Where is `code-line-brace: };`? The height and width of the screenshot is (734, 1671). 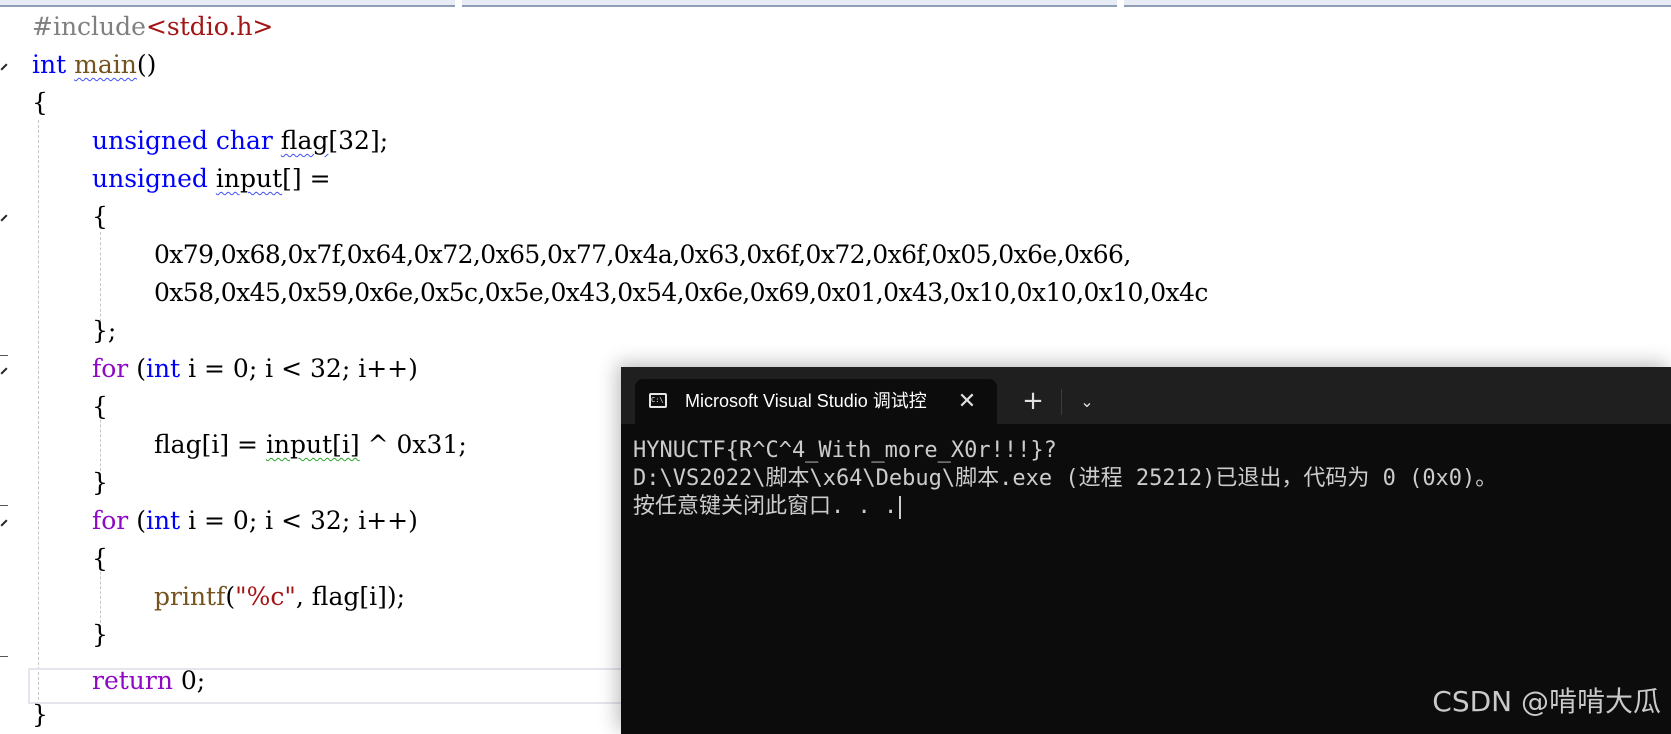 code-line-brace: }; is located at coordinates (104, 331).